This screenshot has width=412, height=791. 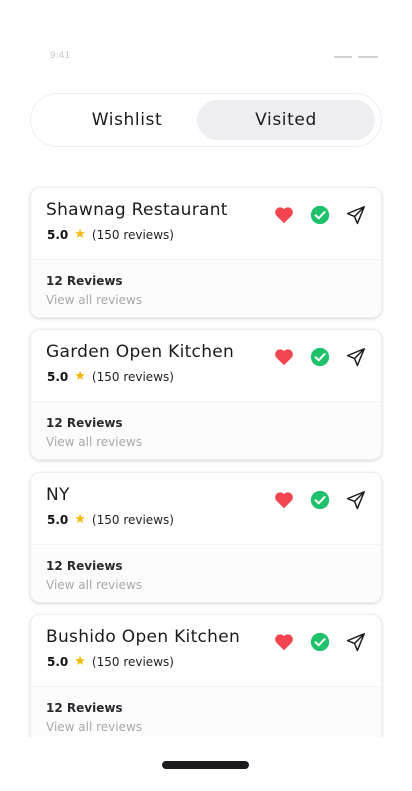 I want to click on restaurant-name: Shawnag Restaurant, so click(x=137, y=210).